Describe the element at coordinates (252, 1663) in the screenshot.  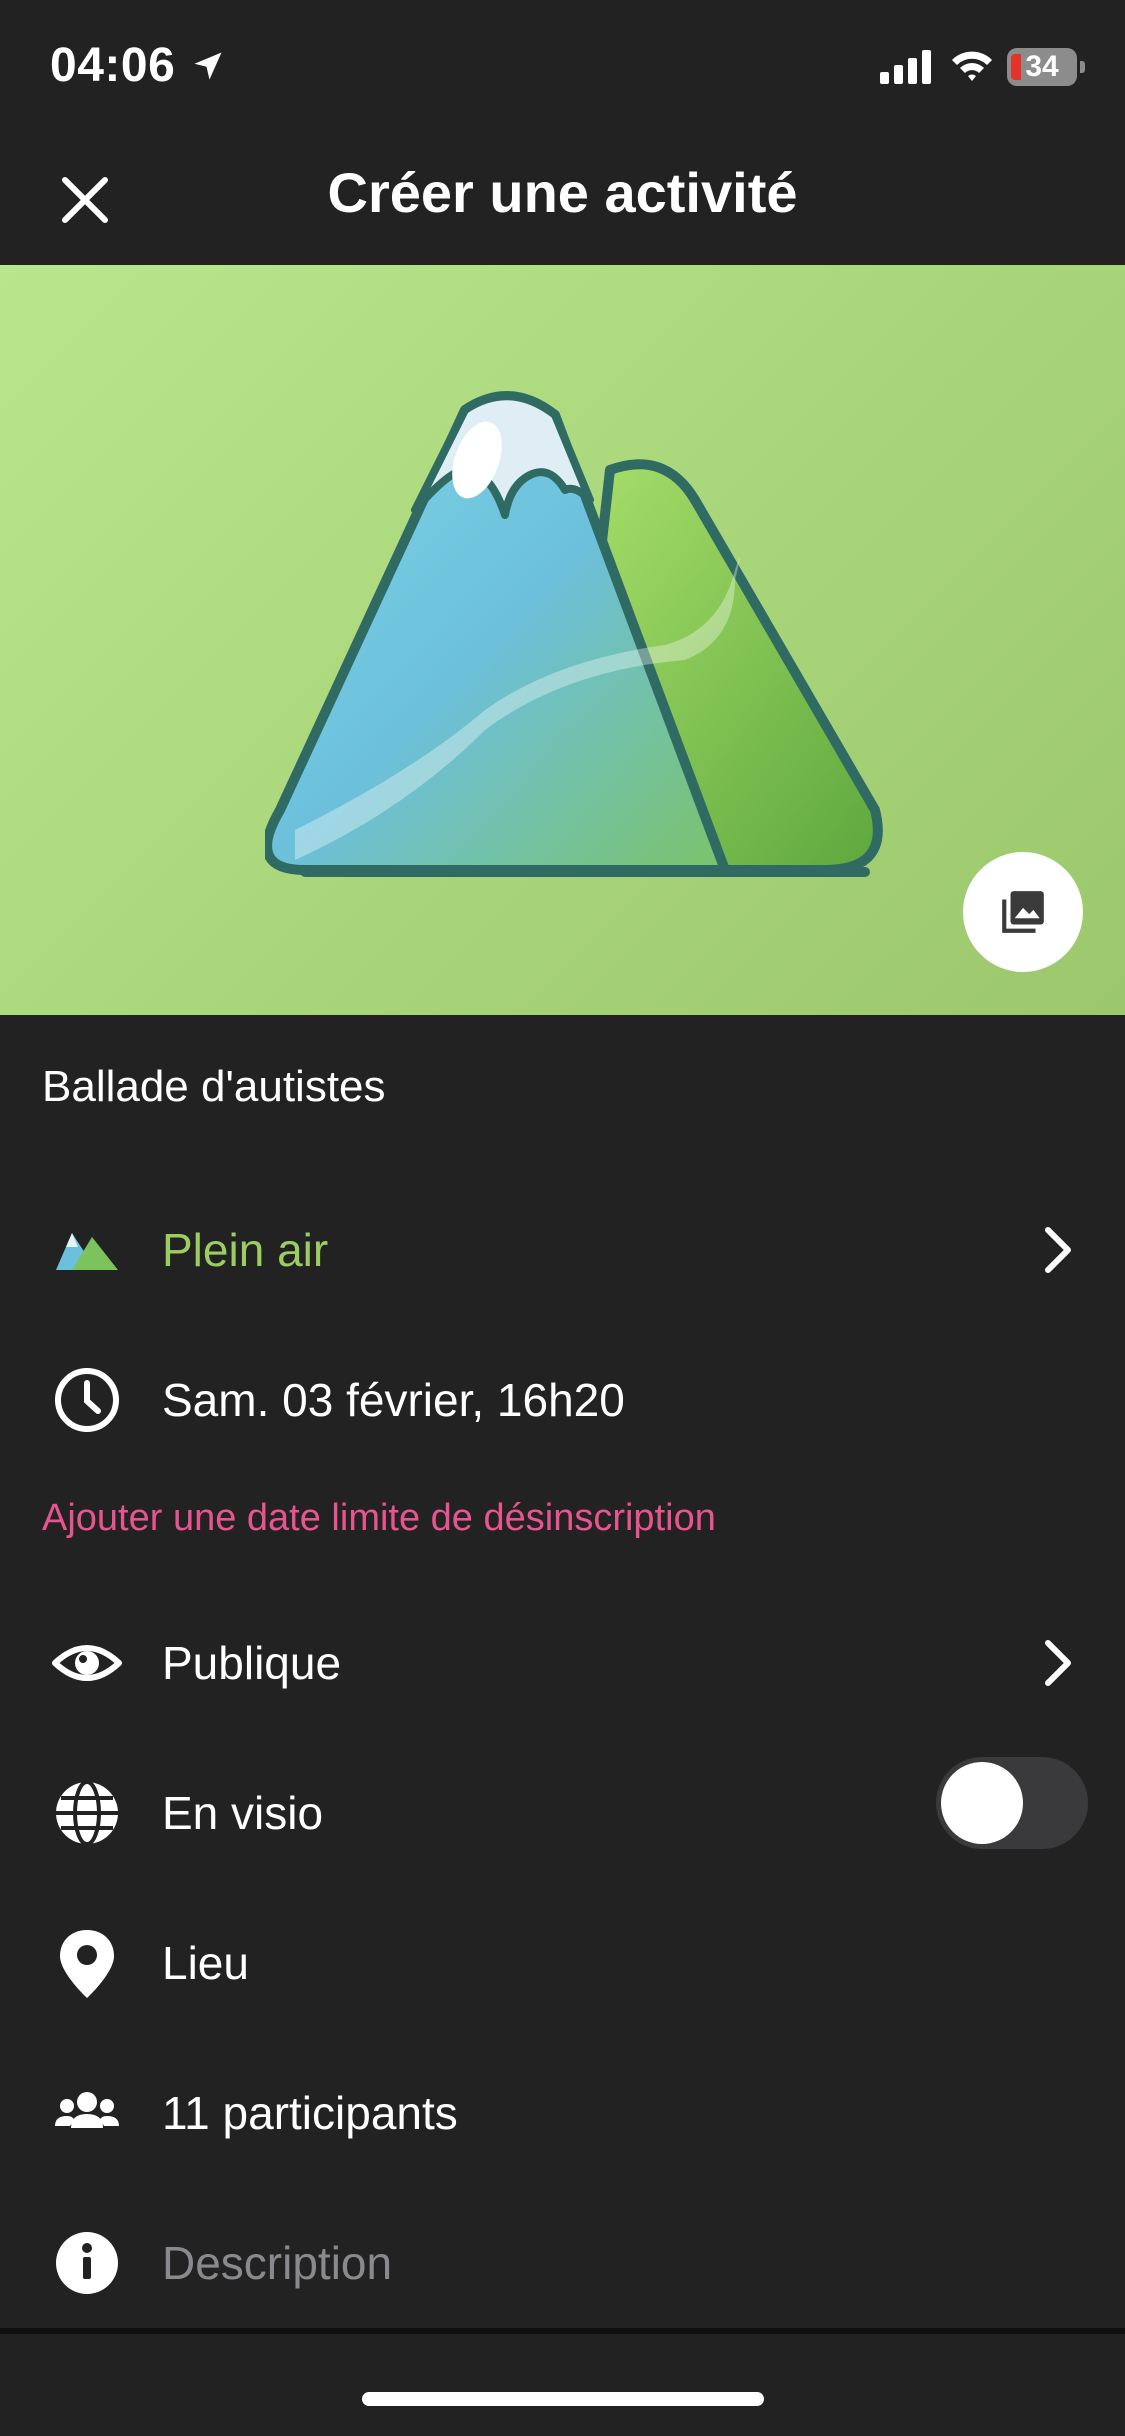
I see `visibility-label: Publique` at that location.